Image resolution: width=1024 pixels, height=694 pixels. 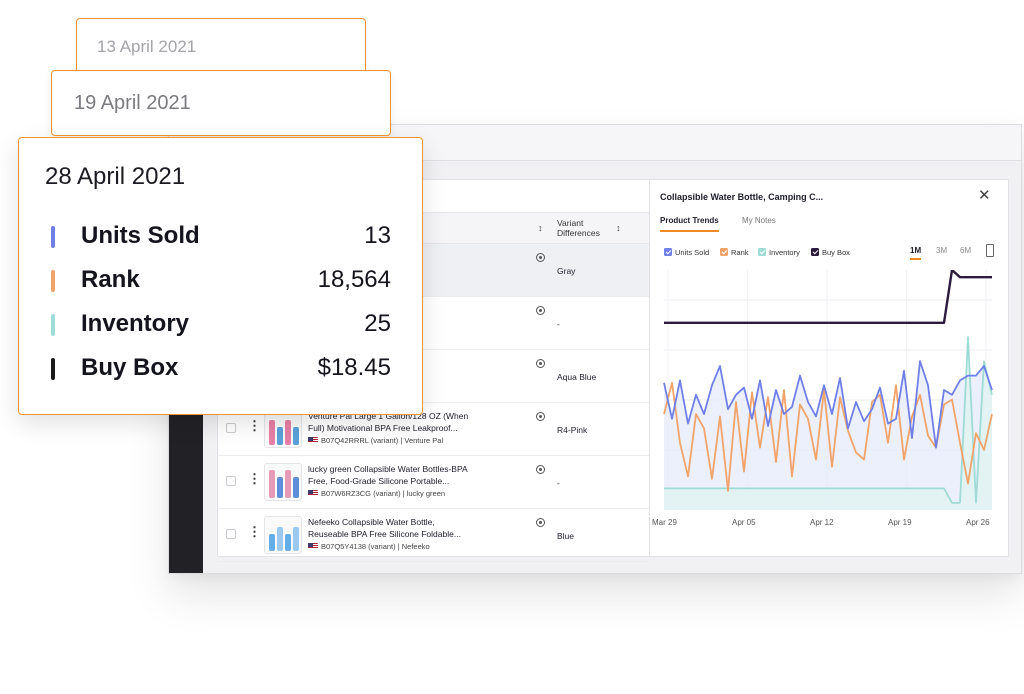 What do you see at coordinates (941, 250) in the screenshot?
I see `range-3m: 3M` at bounding box center [941, 250].